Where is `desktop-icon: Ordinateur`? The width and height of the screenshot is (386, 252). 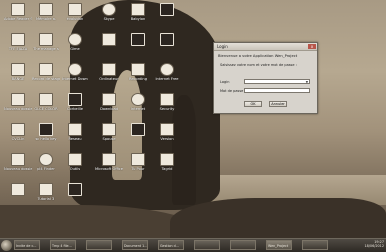
desktop-icon: Ordinateur is located at coordinates (109, 77).